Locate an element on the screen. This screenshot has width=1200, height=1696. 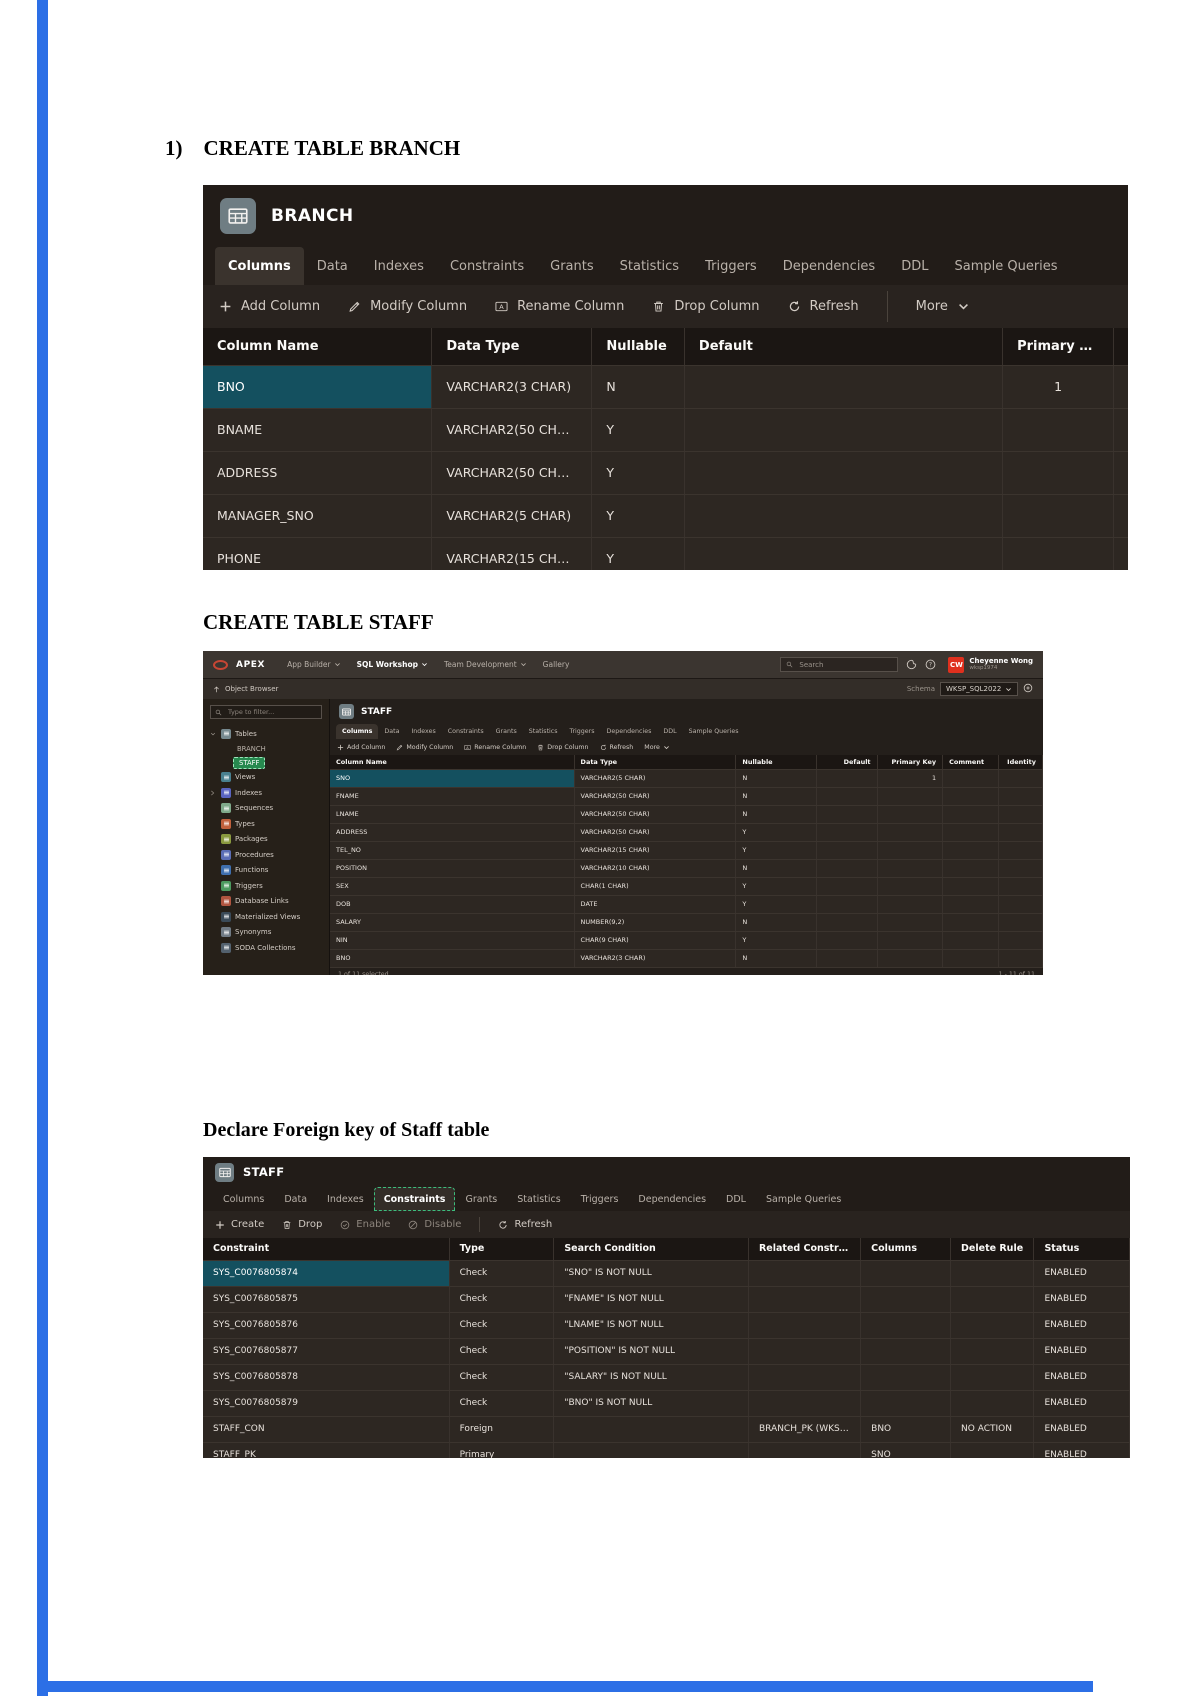
header-menu-app-builder: App Builder is located at coordinates (314, 664).